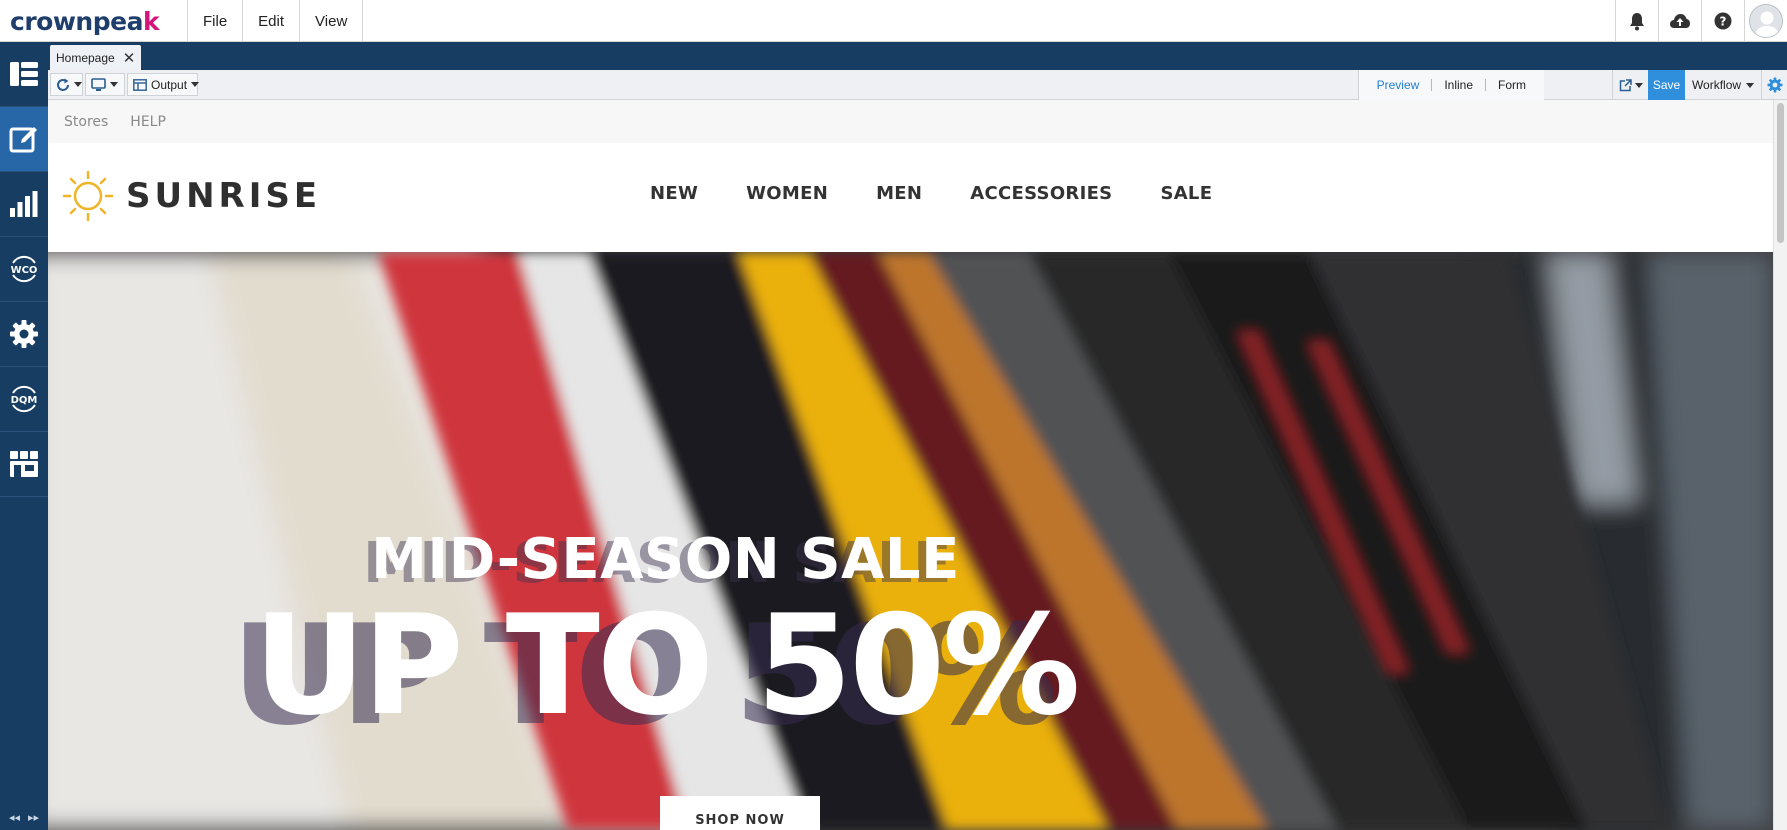 Image resolution: width=1787 pixels, height=830 pixels. What do you see at coordinates (195, 84) in the screenshot?
I see `output-caret-icon` at bounding box center [195, 84].